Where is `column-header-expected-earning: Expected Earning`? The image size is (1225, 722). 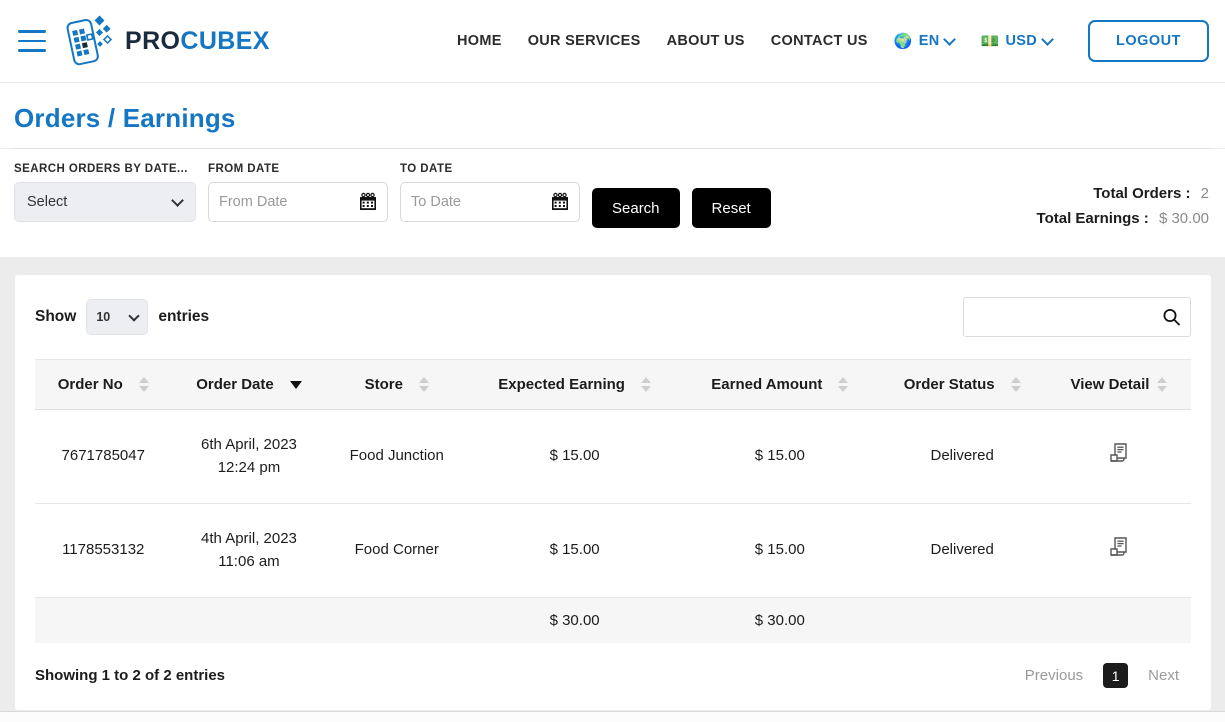
column-header-expected-earning: Expected Earning is located at coordinates (575, 384).